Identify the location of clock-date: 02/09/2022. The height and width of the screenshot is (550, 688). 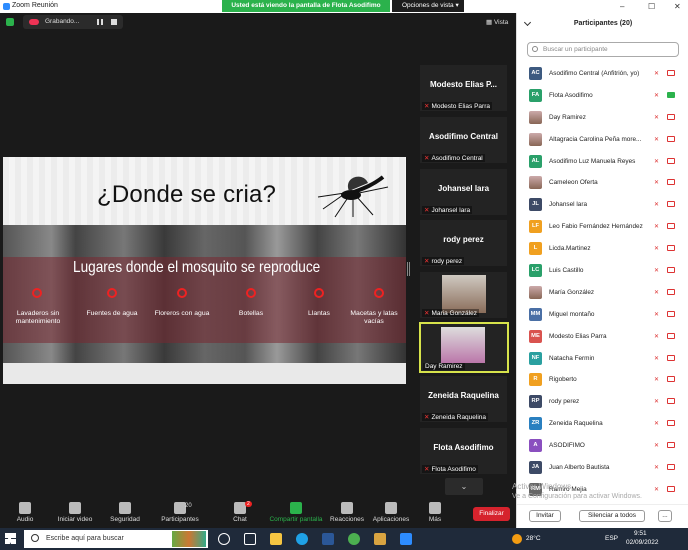
(642, 542).